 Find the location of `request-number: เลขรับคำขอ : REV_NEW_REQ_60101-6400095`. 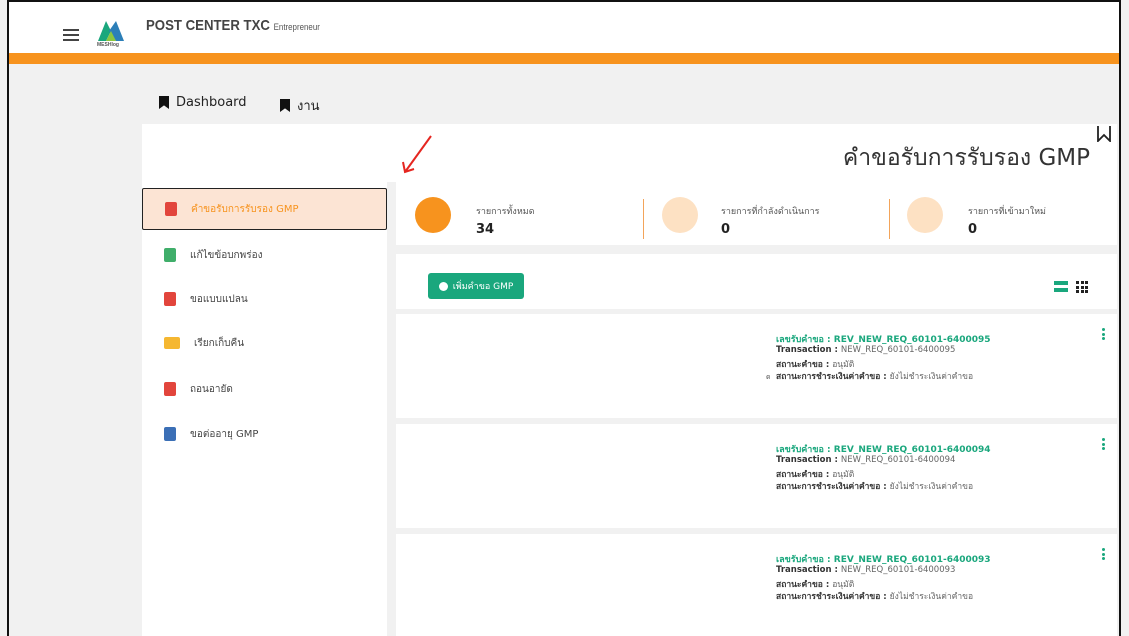

request-number: เลขรับคำขอ : REV_NEW_REQ_60101-6400095 is located at coordinates (883, 340).